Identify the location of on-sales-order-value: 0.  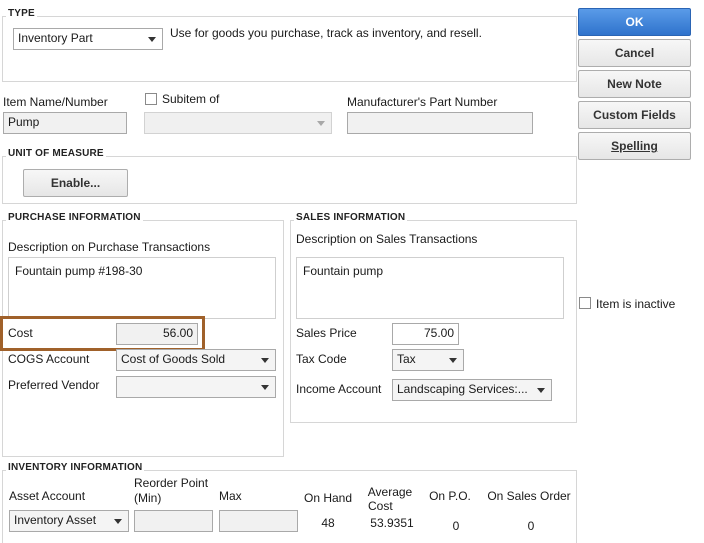
(531, 526).